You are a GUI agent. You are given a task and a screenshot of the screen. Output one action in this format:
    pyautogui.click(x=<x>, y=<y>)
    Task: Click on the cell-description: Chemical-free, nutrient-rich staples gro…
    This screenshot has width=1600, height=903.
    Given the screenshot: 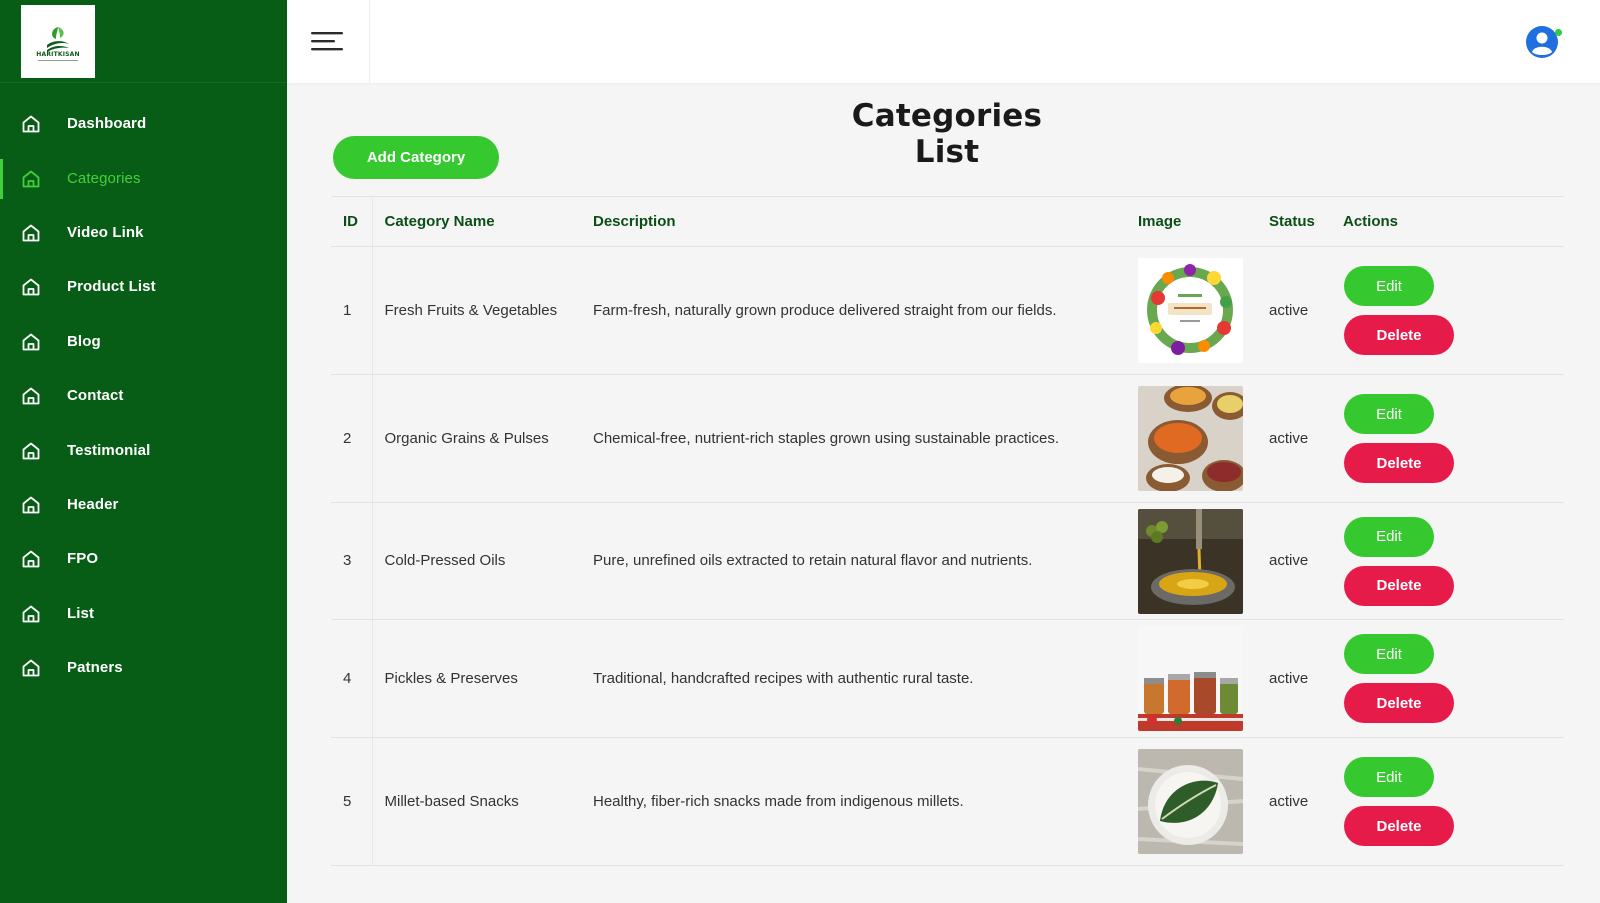 What is the action you would take?
    pyautogui.click(x=853, y=438)
    